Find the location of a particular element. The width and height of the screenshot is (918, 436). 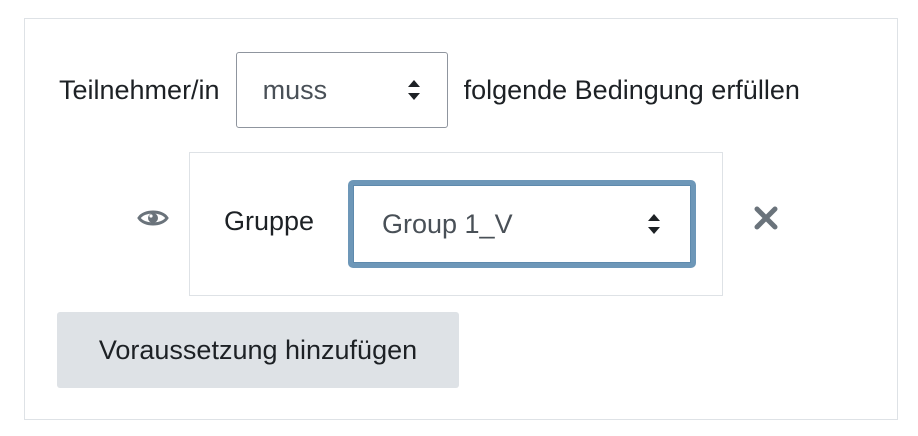

group-select-value: Group 1_V is located at coordinates (447, 223).